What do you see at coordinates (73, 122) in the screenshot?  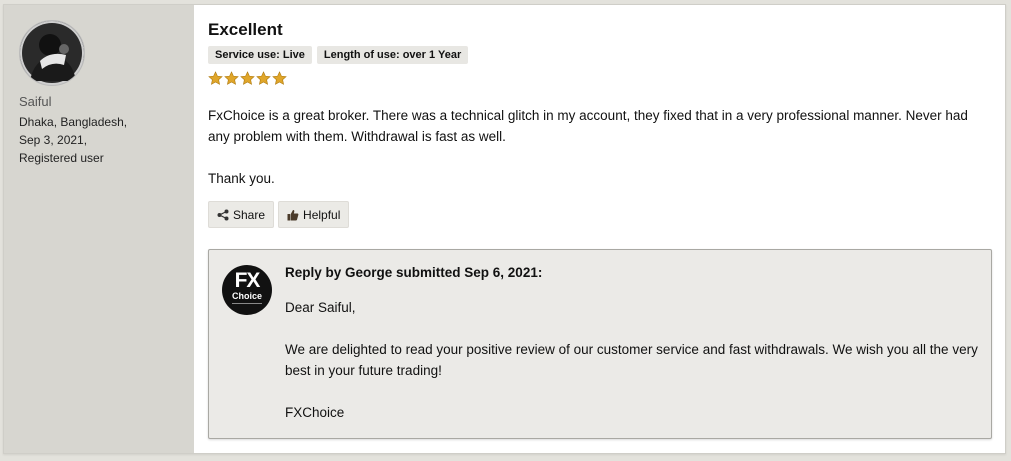 I see `reviewer-location: Dhaka, Bangladesh,` at bounding box center [73, 122].